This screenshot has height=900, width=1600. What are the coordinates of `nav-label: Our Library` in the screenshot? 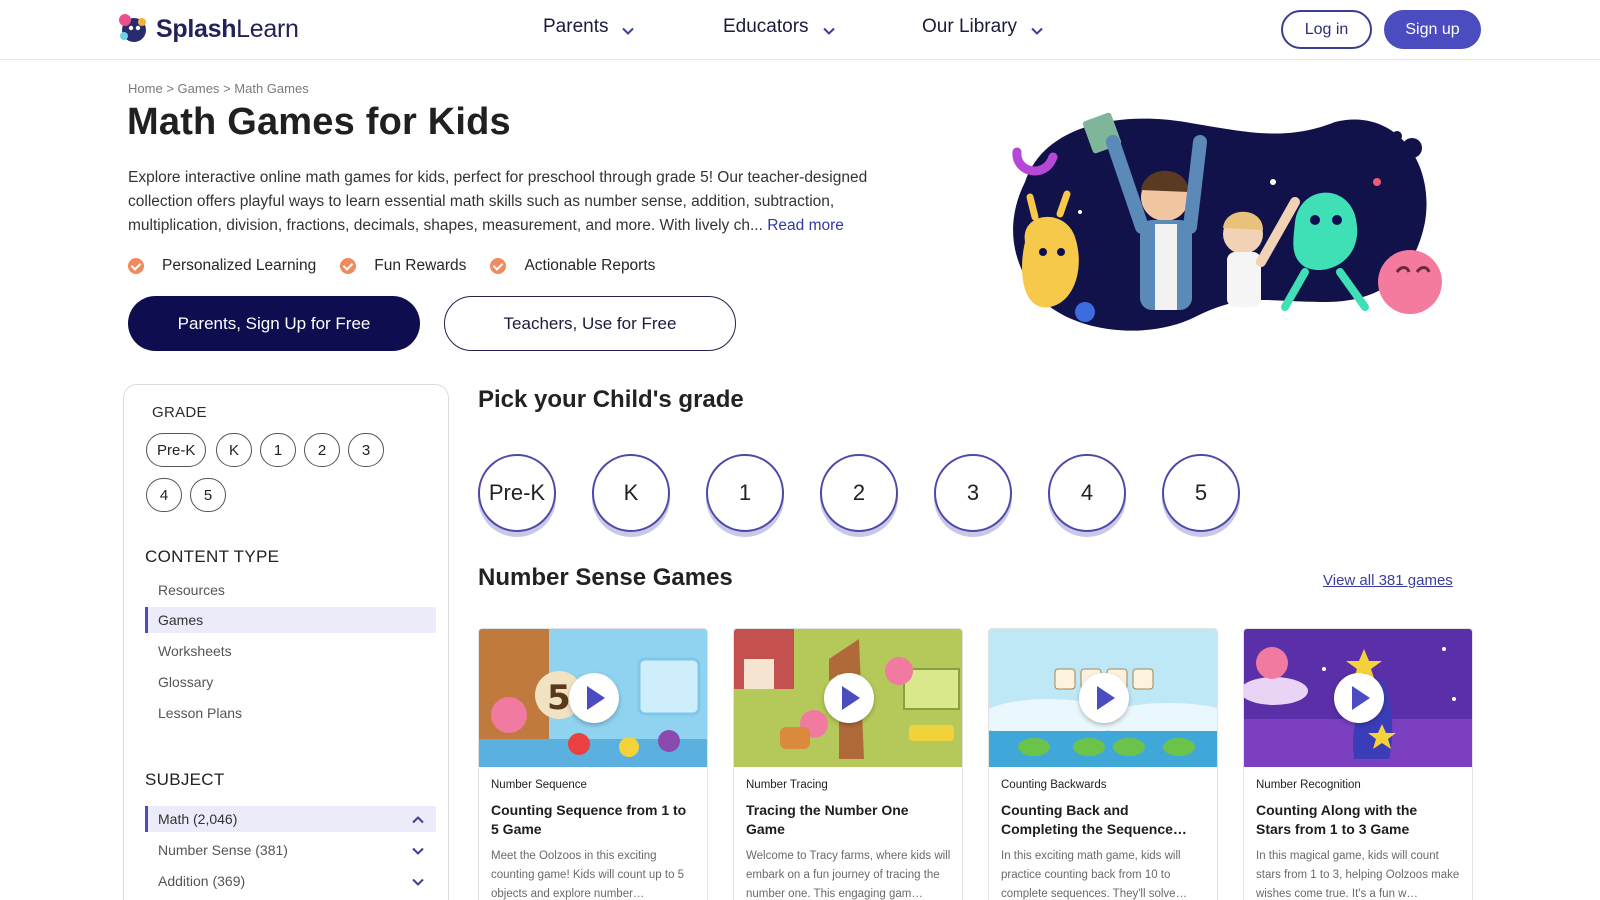 It's located at (970, 26).